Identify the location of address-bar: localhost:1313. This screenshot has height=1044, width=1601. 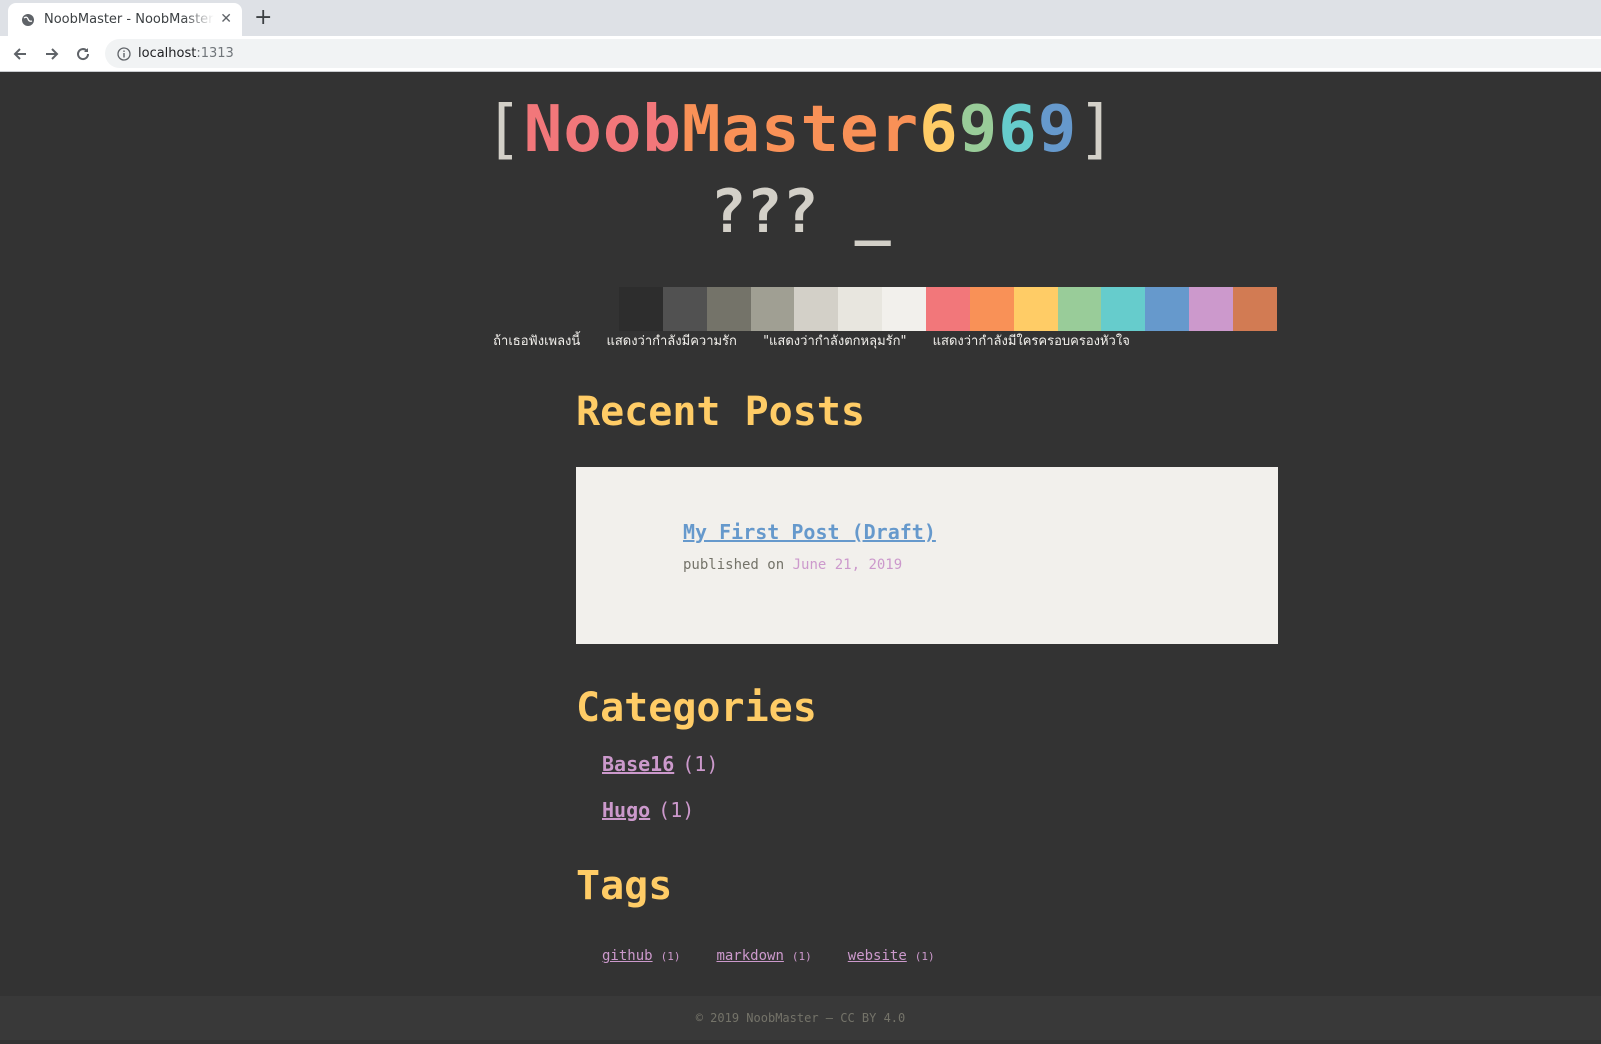
(853, 53).